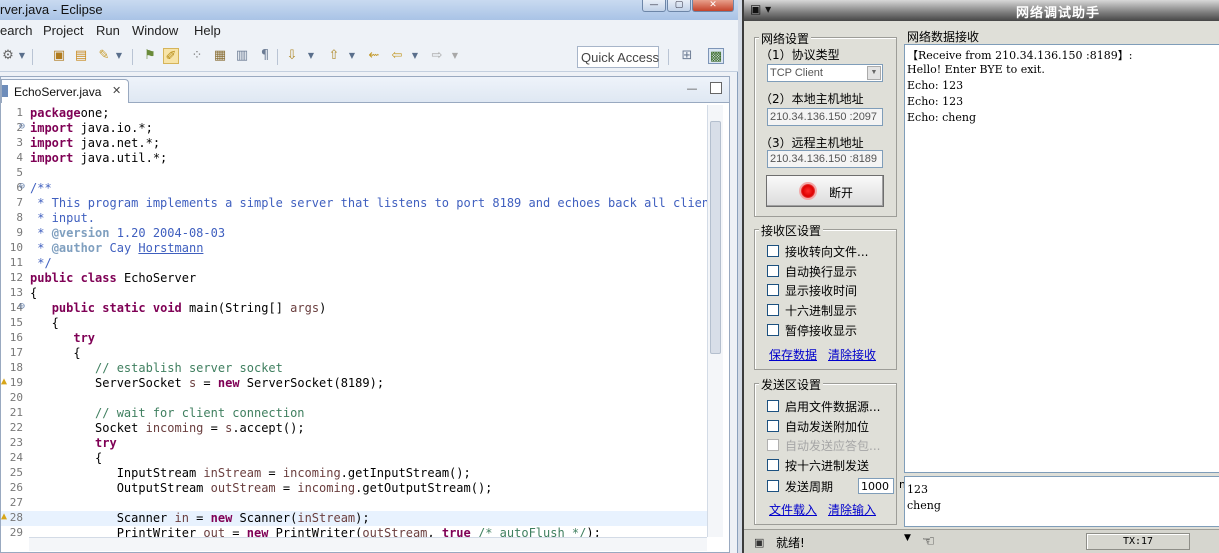 This screenshot has height=553, width=1219. I want to click on code-line: 8 * input., so click(354, 218).